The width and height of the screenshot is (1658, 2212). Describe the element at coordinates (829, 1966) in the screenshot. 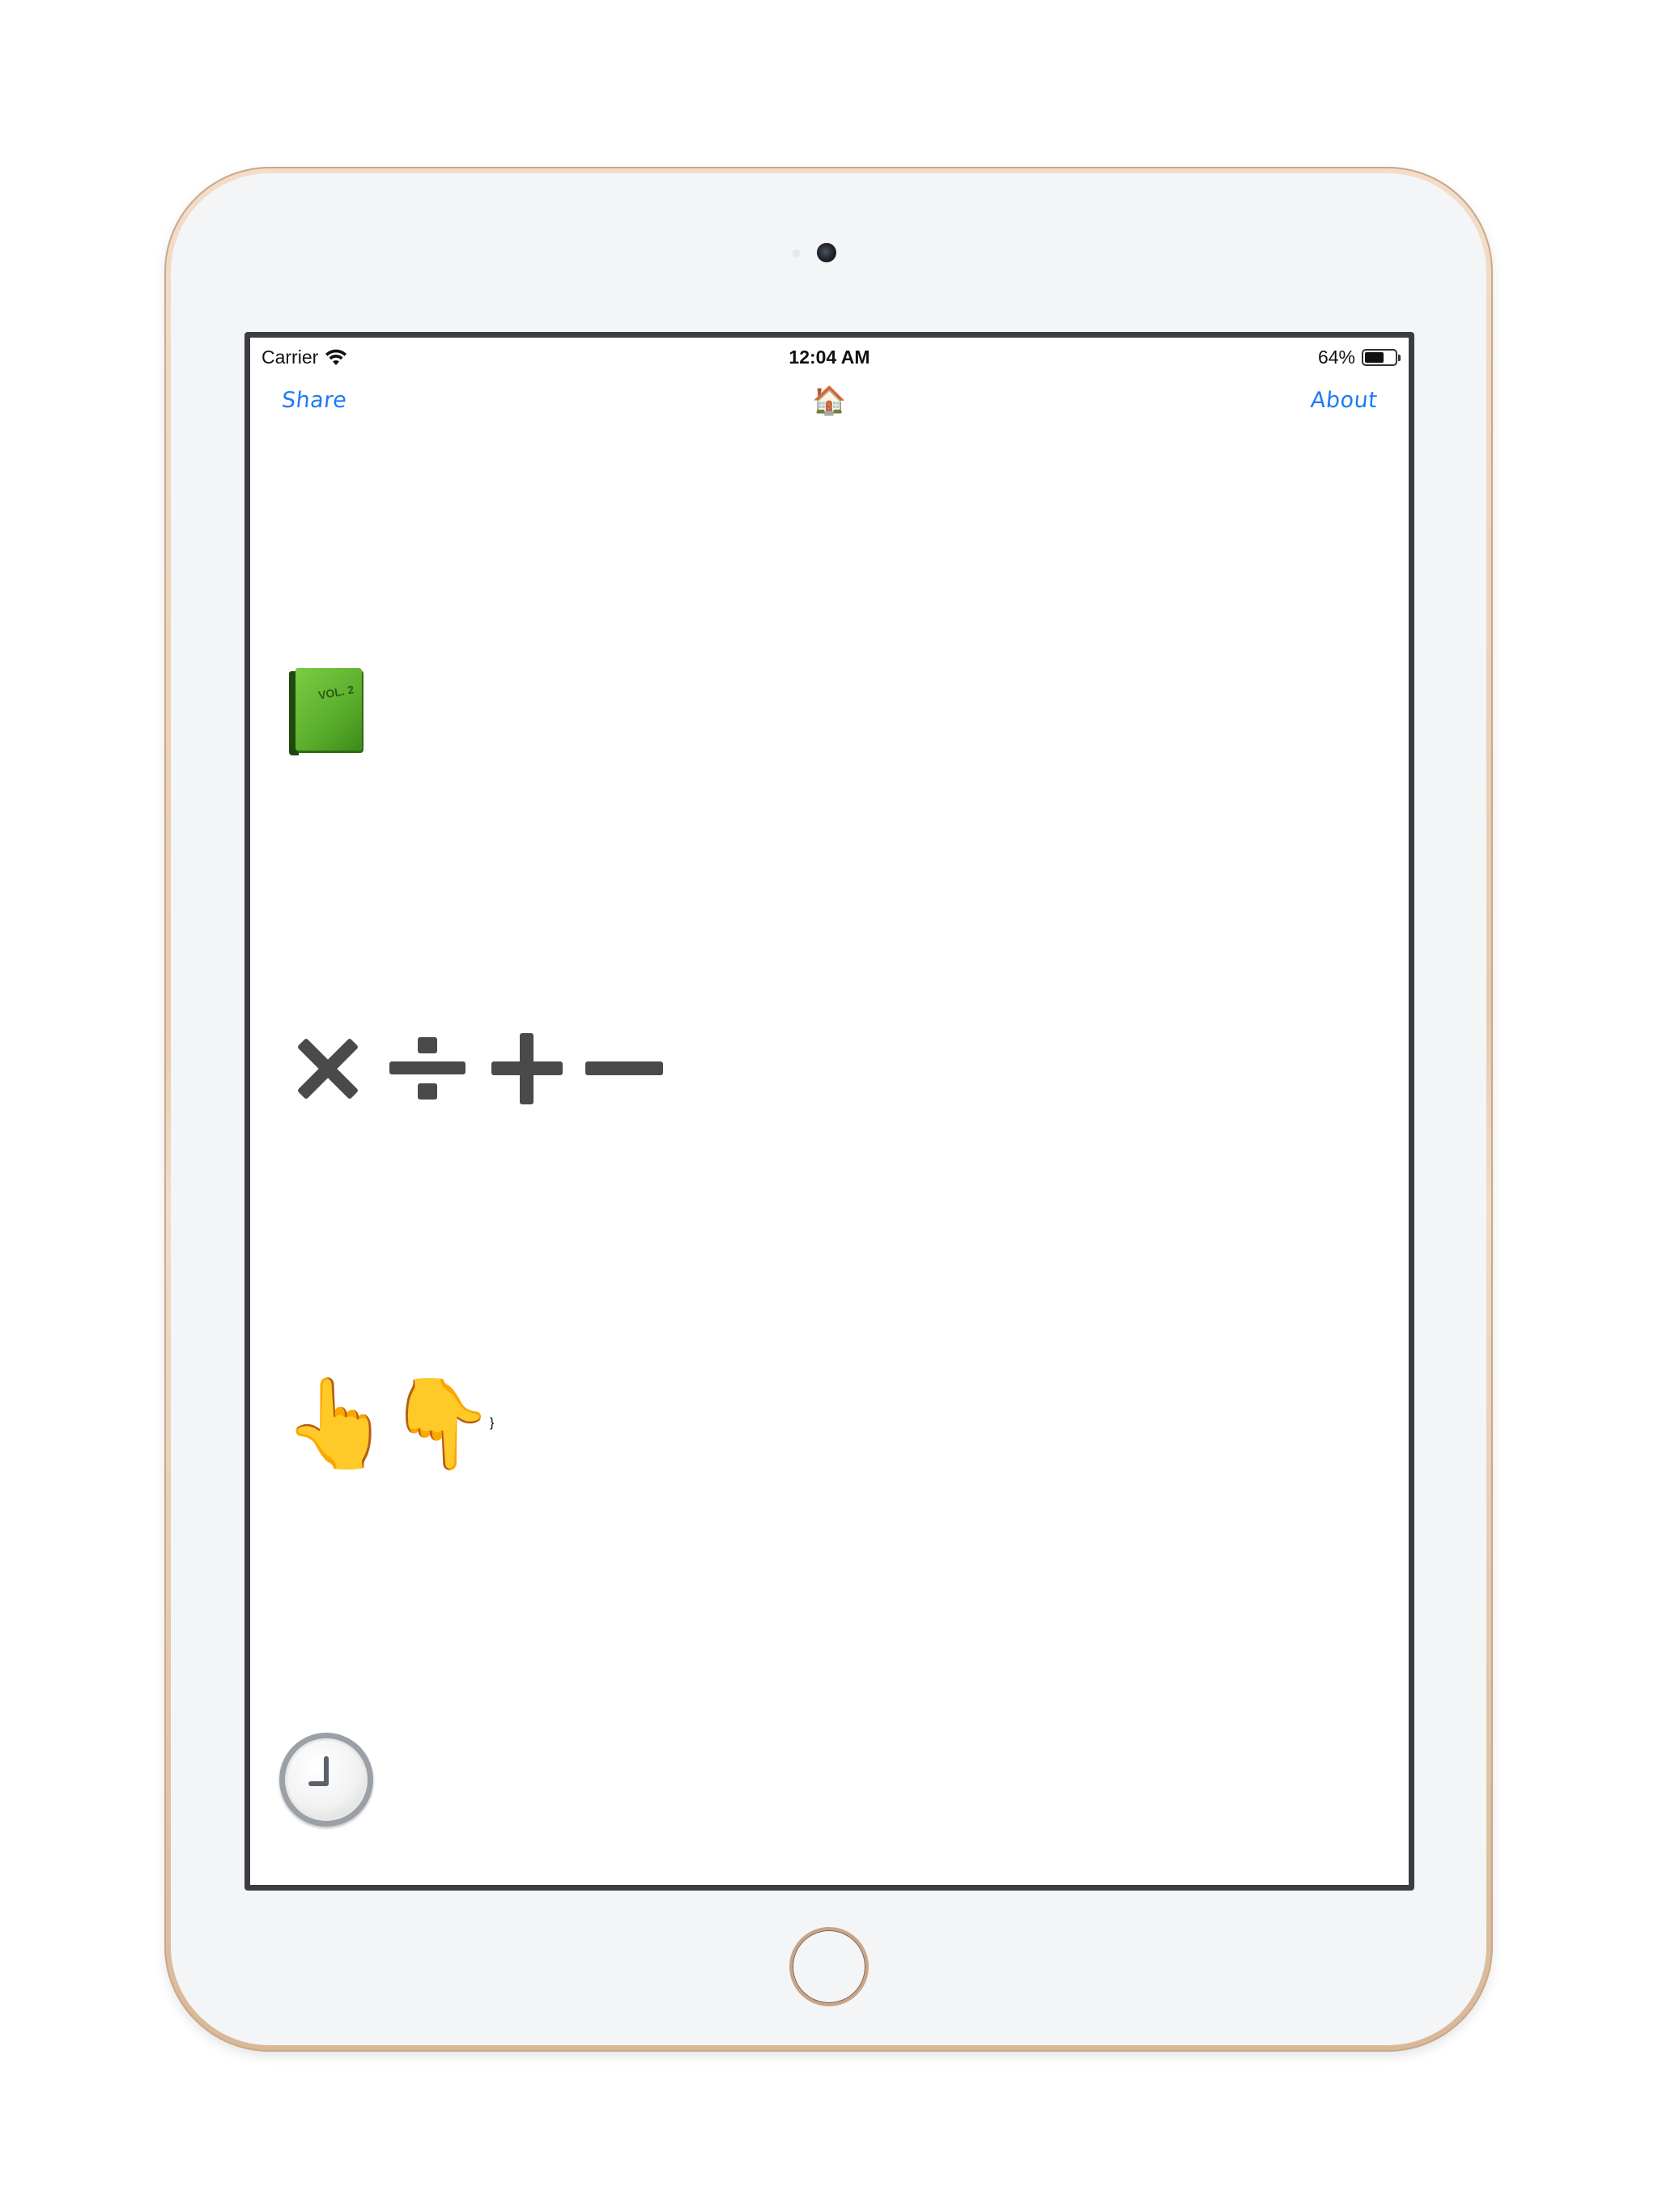

I see `home-button` at that location.